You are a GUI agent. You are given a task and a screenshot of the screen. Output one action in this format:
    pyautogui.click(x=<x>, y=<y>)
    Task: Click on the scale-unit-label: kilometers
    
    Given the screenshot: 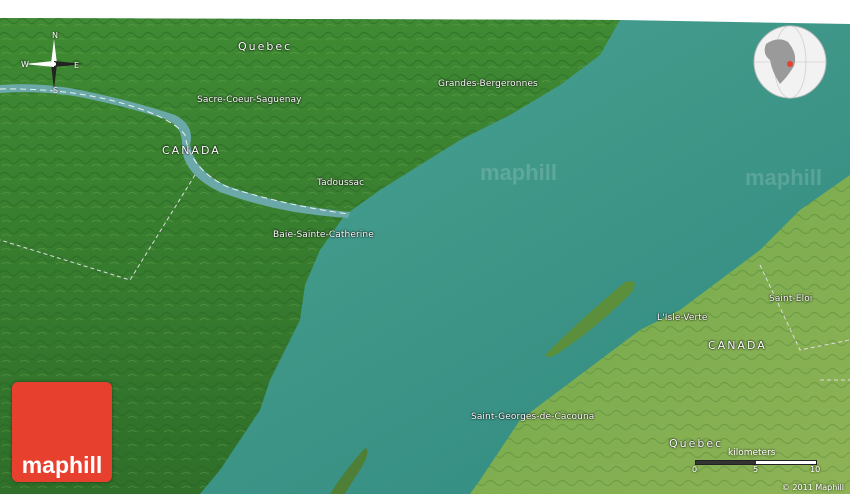 What is the action you would take?
    pyautogui.click(x=752, y=453)
    